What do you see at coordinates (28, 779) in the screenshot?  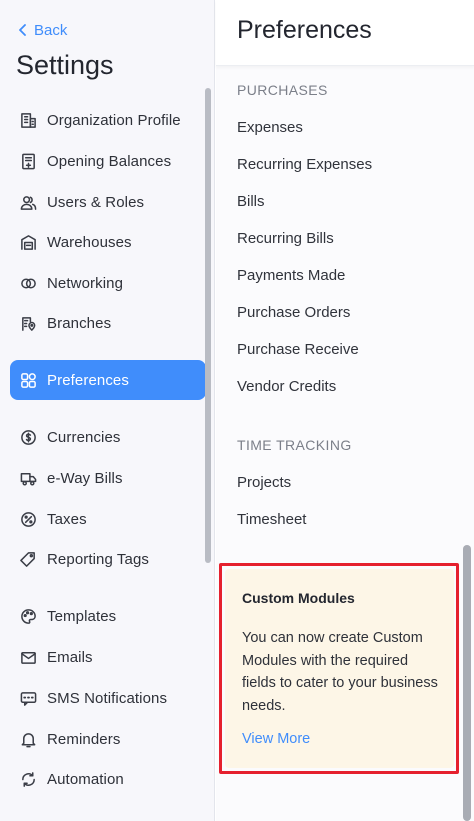 I see `refresh-icon` at bounding box center [28, 779].